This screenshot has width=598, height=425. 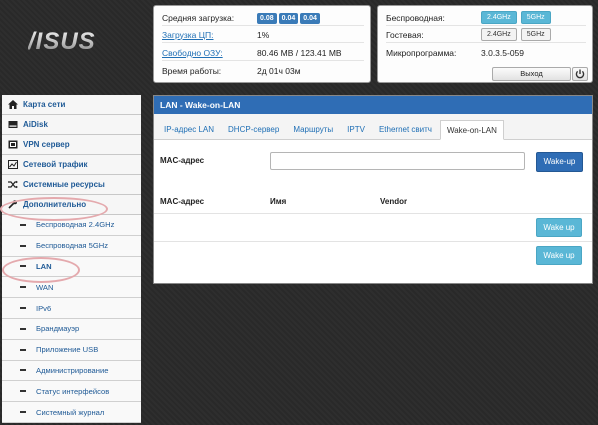 What do you see at coordinates (471, 130) in the screenshot?
I see `tab-wake-on-lan: Wake-on-LAN` at bounding box center [471, 130].